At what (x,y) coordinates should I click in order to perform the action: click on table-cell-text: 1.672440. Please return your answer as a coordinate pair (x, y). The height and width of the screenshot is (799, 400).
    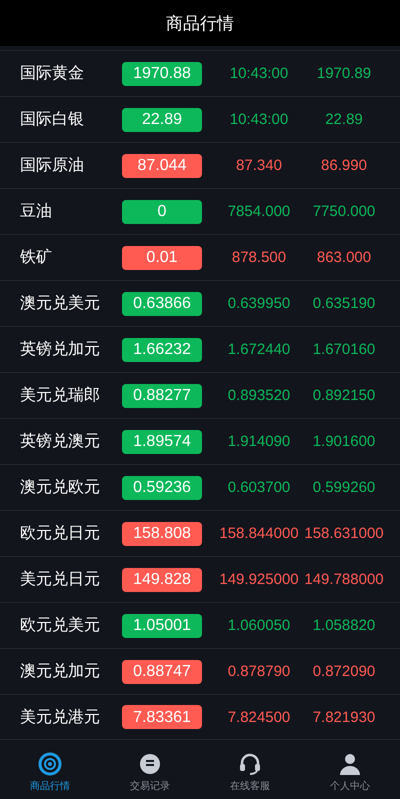
    Looking at the image, I should click on (259, 349).